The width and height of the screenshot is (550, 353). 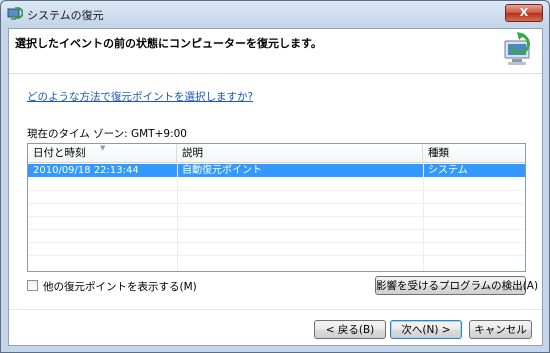 What do you see at coordinates (275, 309) in the screenshot?
I see `footer-separator` at bounding box center [275, 309].